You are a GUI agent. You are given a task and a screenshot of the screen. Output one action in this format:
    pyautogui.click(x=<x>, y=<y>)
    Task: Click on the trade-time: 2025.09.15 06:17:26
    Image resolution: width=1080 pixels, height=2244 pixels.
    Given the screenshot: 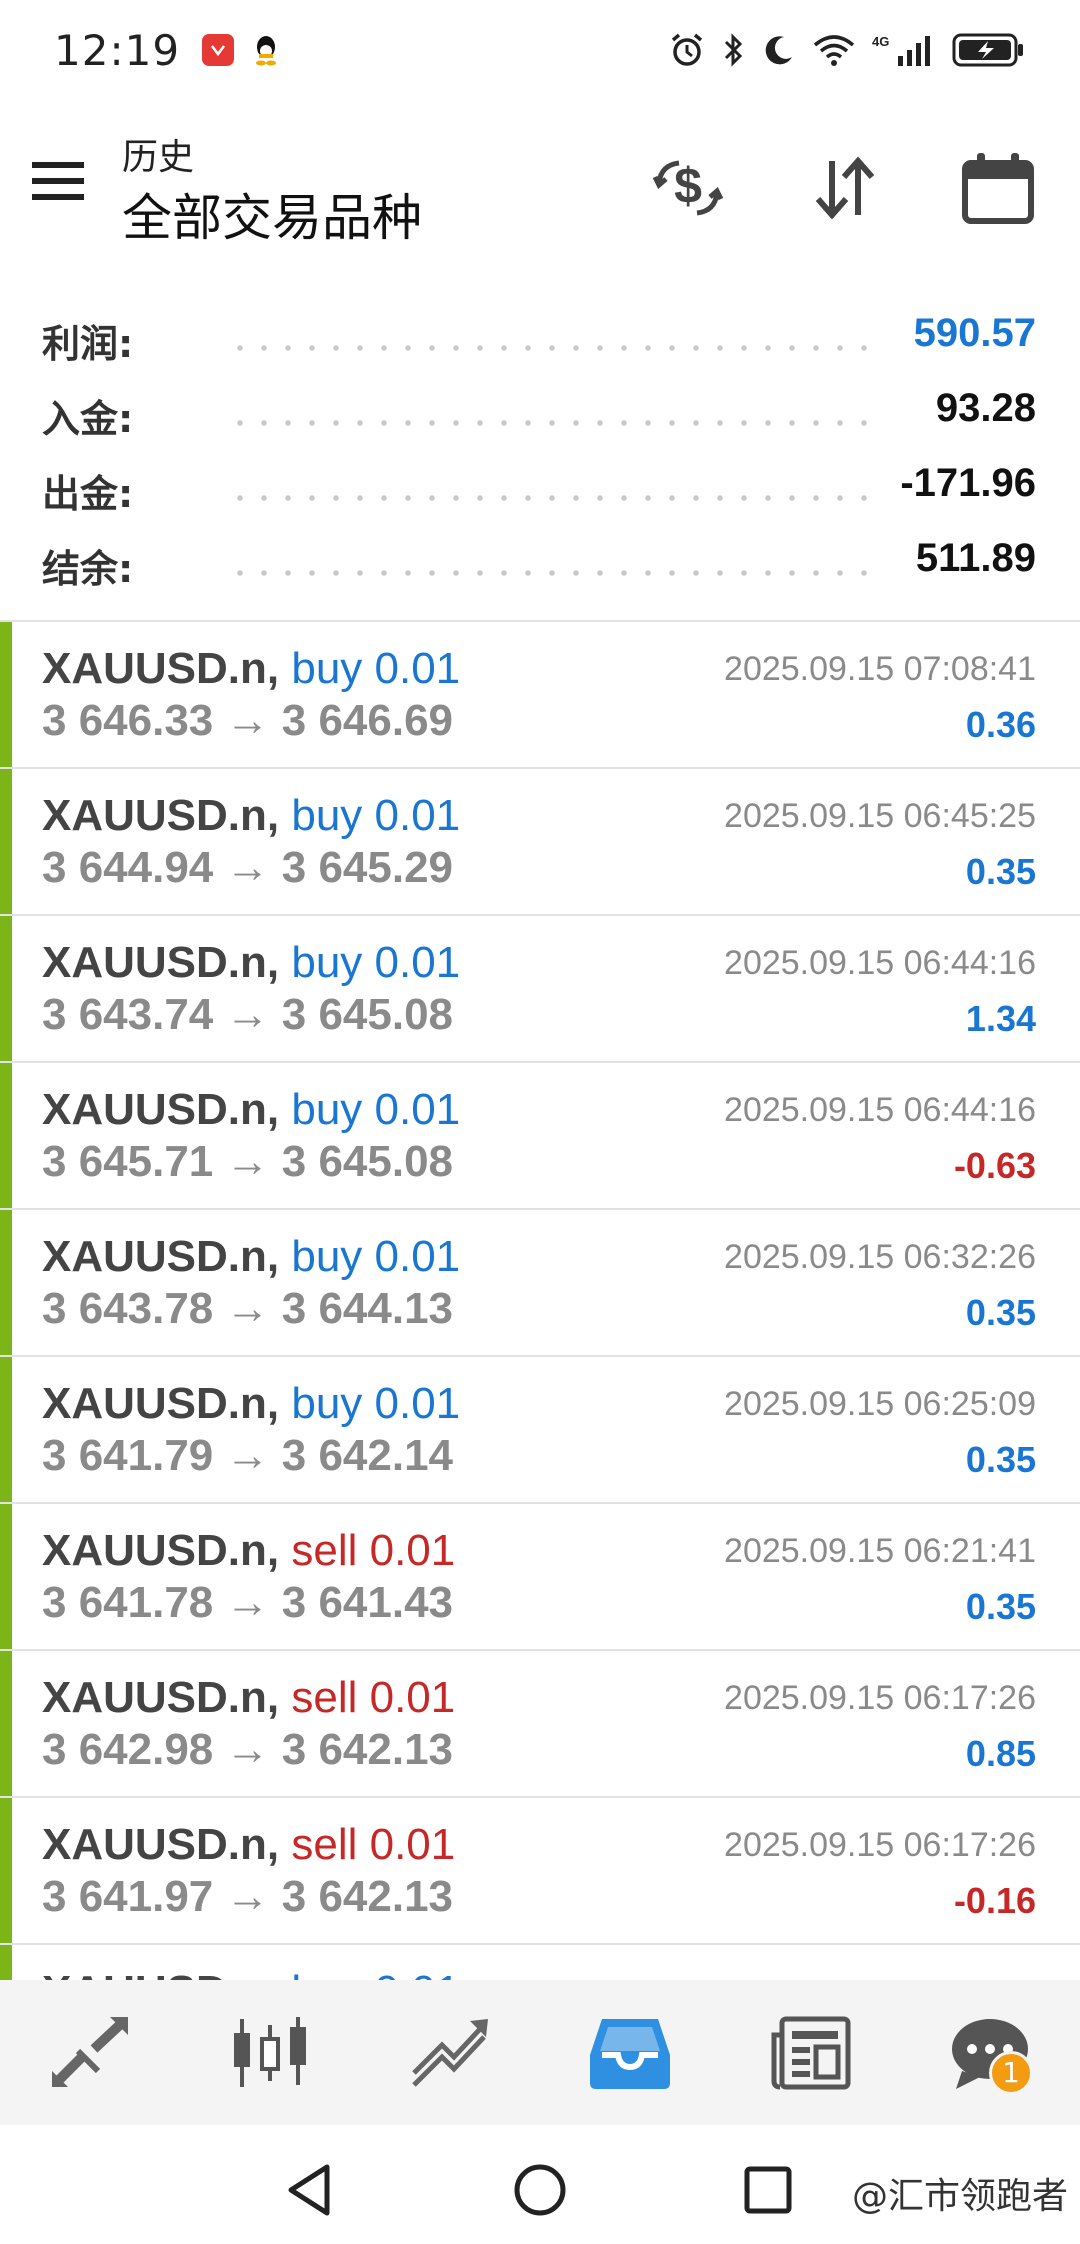 What is the action you would take?
    pyautogui.click(x=880, y=1845)
    